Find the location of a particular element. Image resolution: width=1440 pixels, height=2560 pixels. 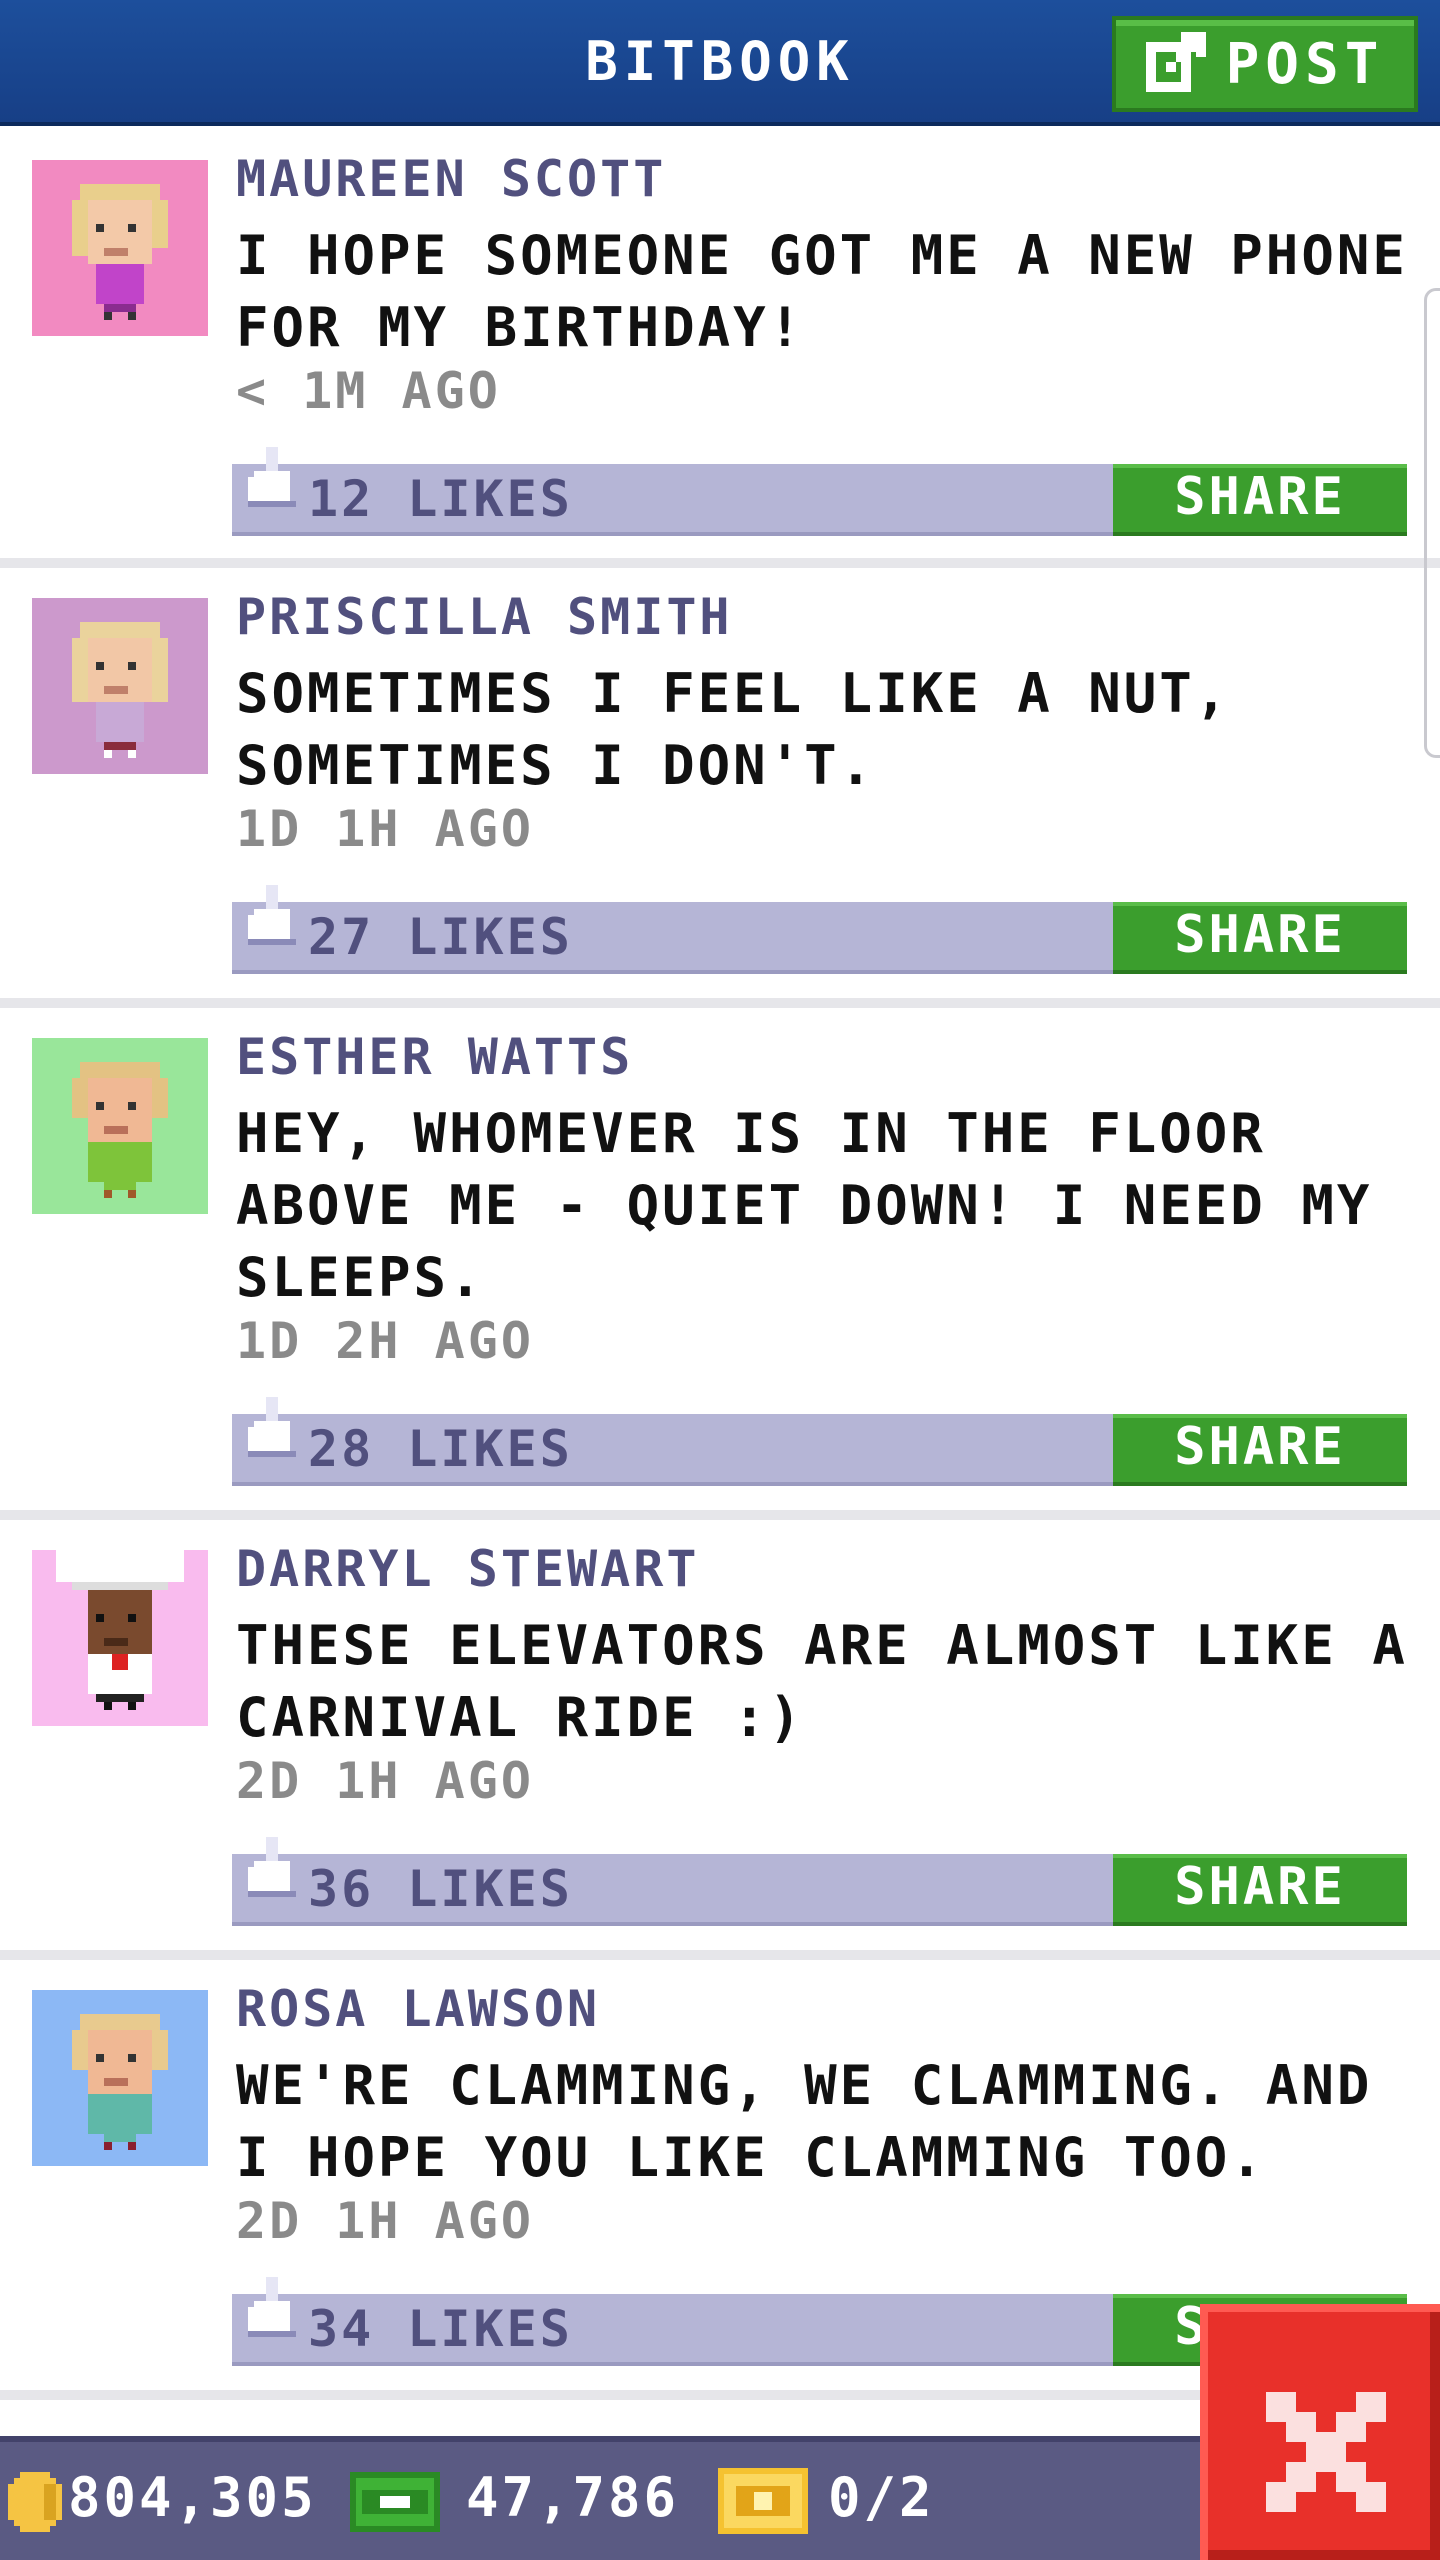

post-author: PRISCILLA SMITH is located at coordinates (484, 617).